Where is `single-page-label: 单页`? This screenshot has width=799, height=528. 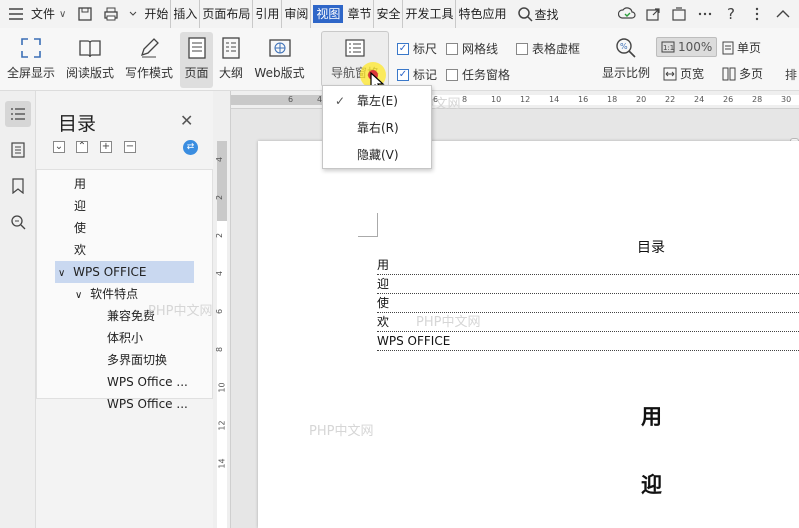
single-page-label: 单页 is located at coordinates (749, 48).